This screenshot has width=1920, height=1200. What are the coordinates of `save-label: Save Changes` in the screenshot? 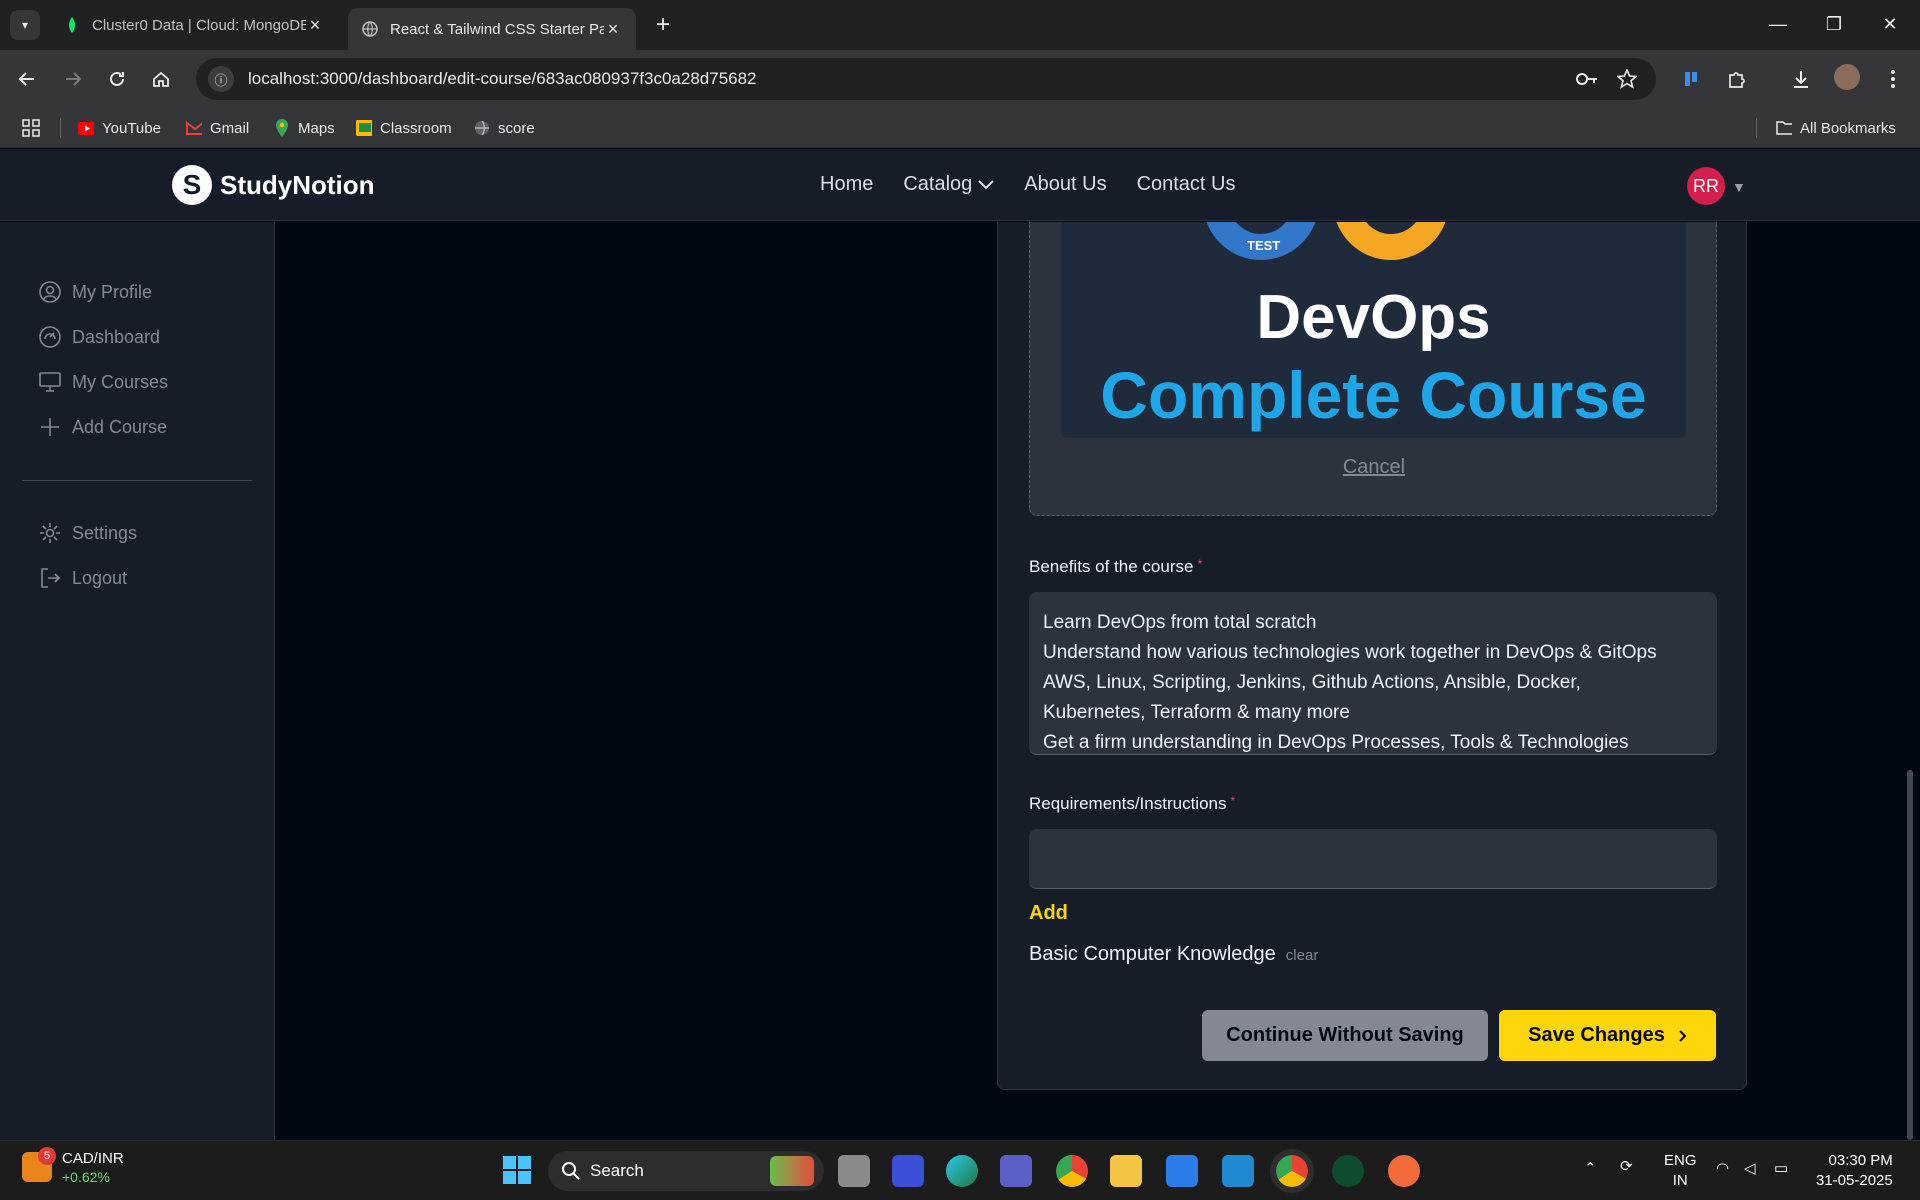 It's located at (1596, 1035).